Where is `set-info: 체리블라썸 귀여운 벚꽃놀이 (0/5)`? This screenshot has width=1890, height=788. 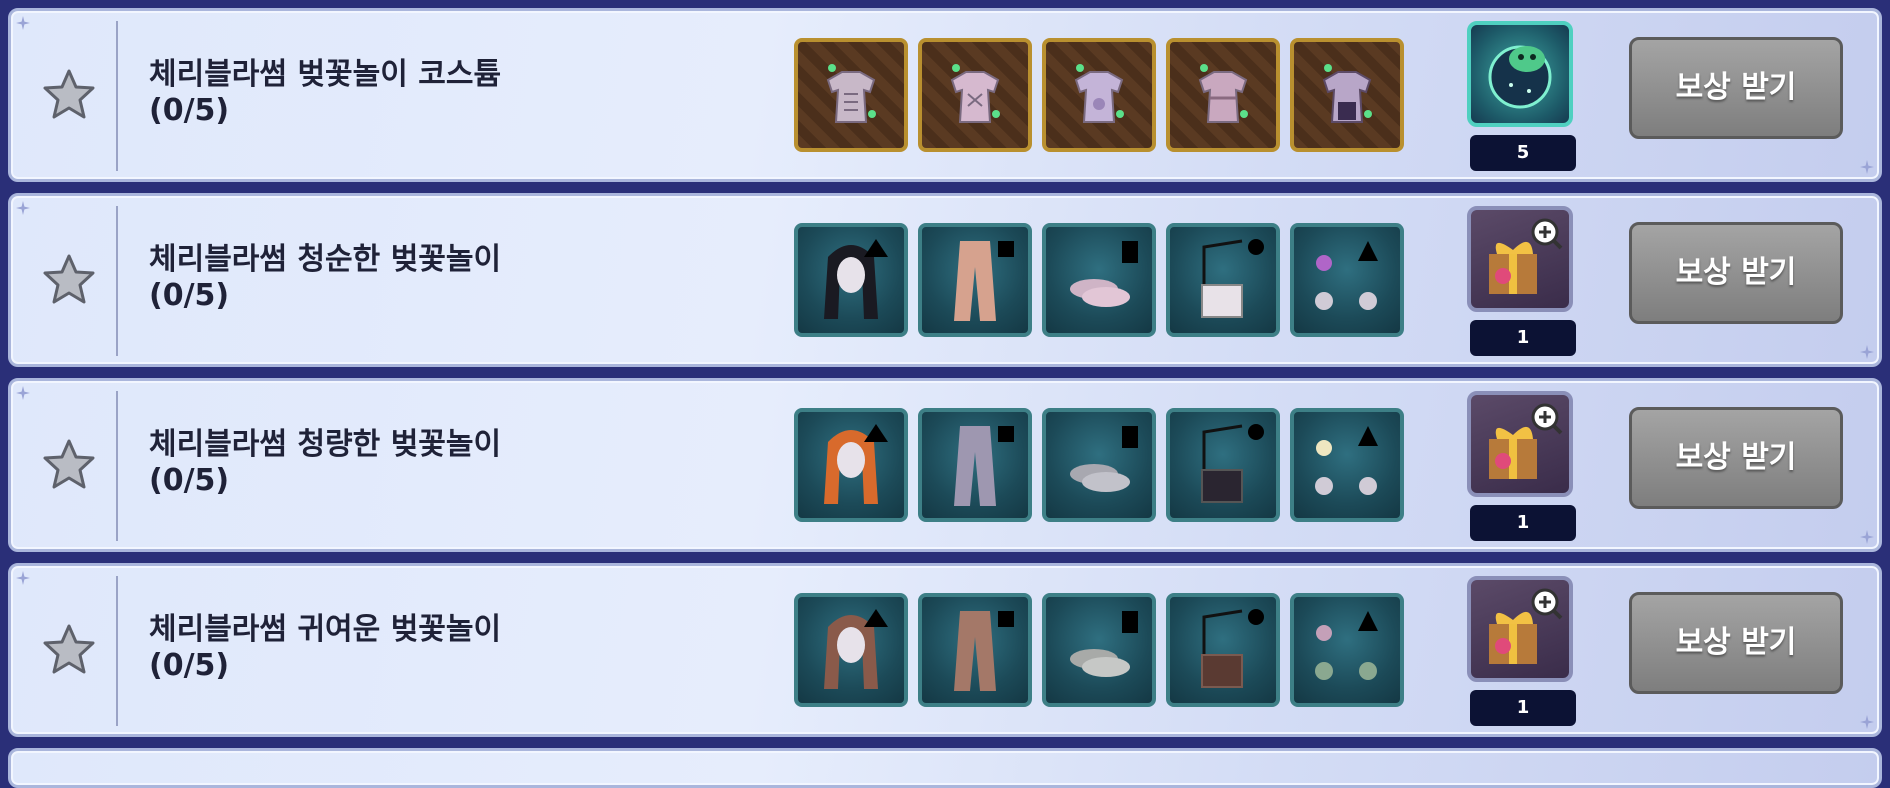
set-info: 체리블라썸 귀여운 벚꽃놀이 (0/5) is located at coordinates (449, 648).